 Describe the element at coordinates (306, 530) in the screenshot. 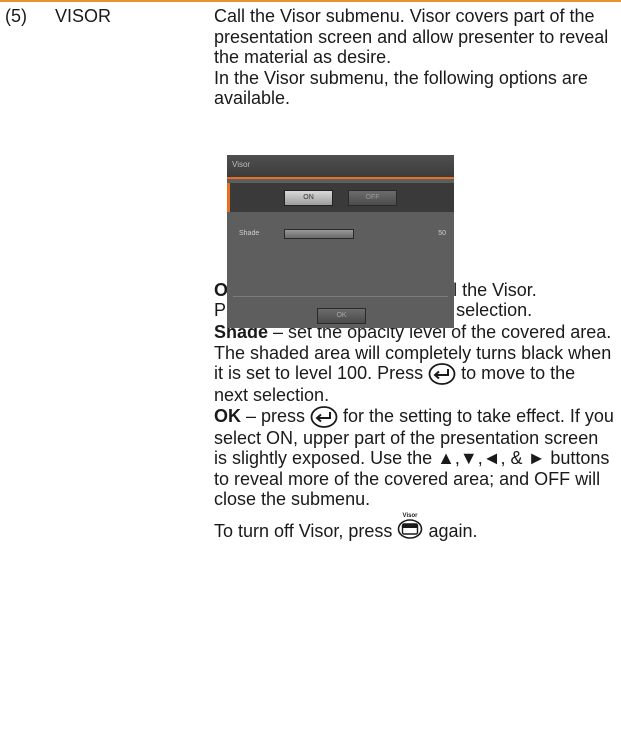

I see `turnoff-text: To turn off Visor, press` at that location.